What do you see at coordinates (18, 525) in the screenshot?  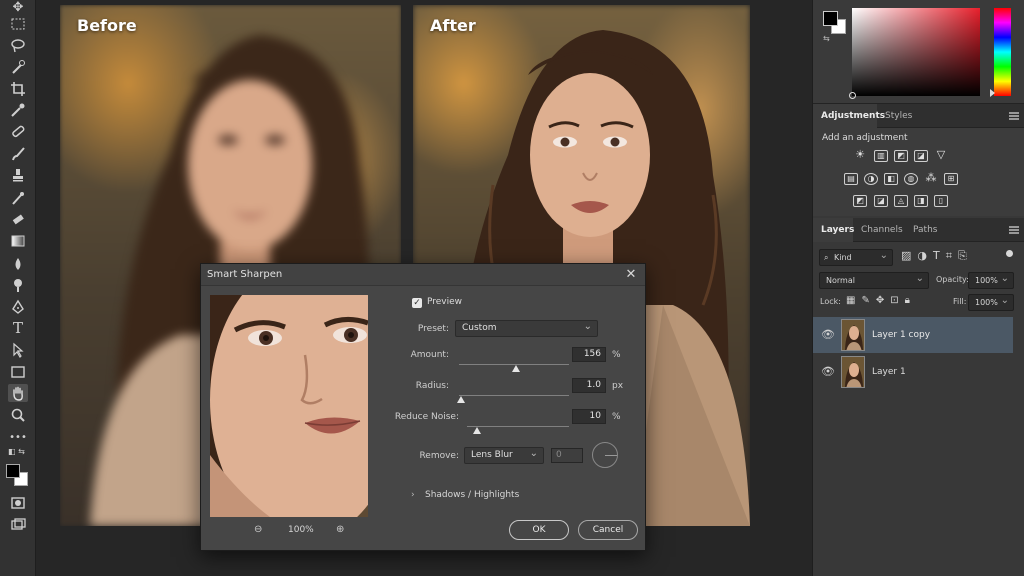 I see `screen-mode-icon` at bounding box center [18, 525].